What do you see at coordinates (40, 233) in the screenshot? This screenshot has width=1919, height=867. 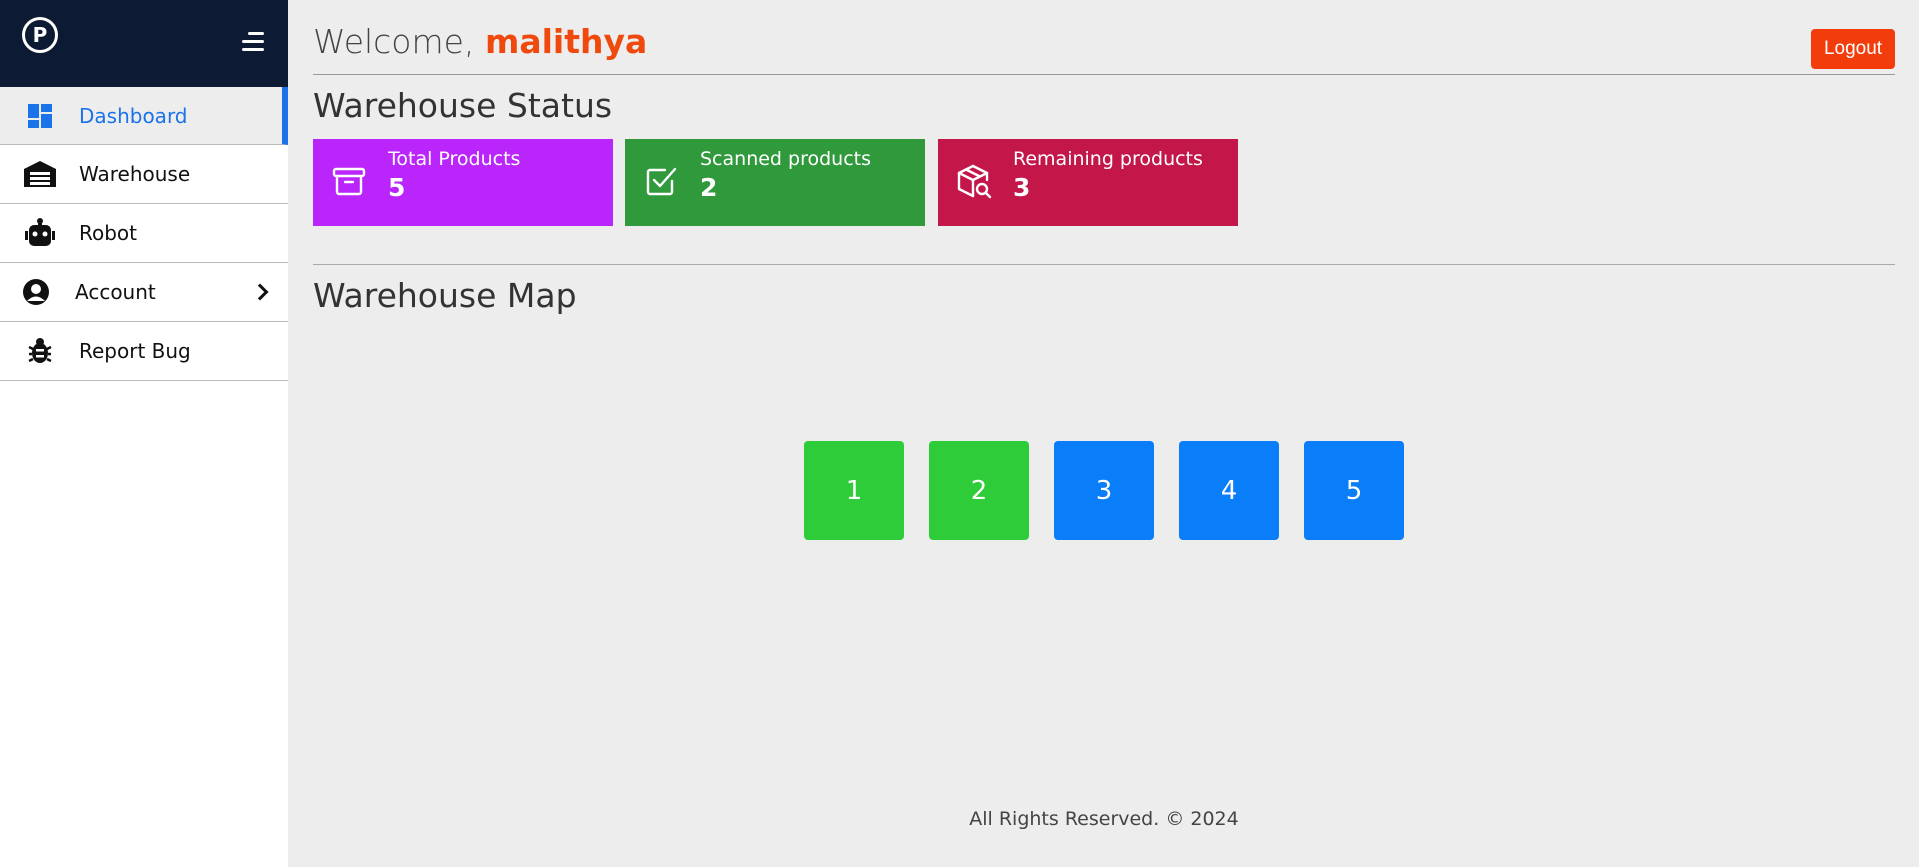 I see `robot-icon` at bounding box center [40, 233].